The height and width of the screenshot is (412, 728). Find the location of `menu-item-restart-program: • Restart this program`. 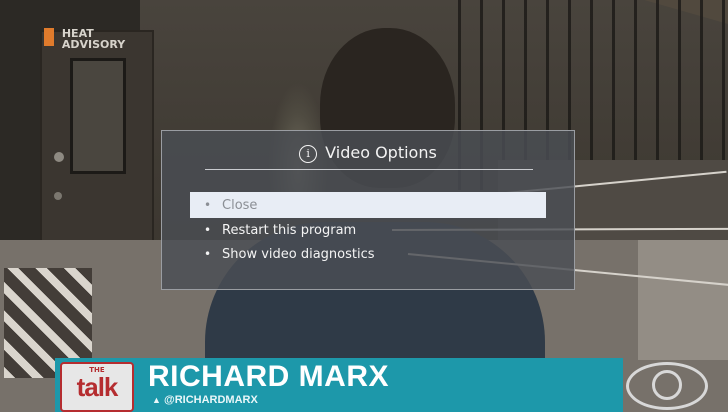

menu-item-restart-program: • Restart this program is located at coordinates (368, 230).